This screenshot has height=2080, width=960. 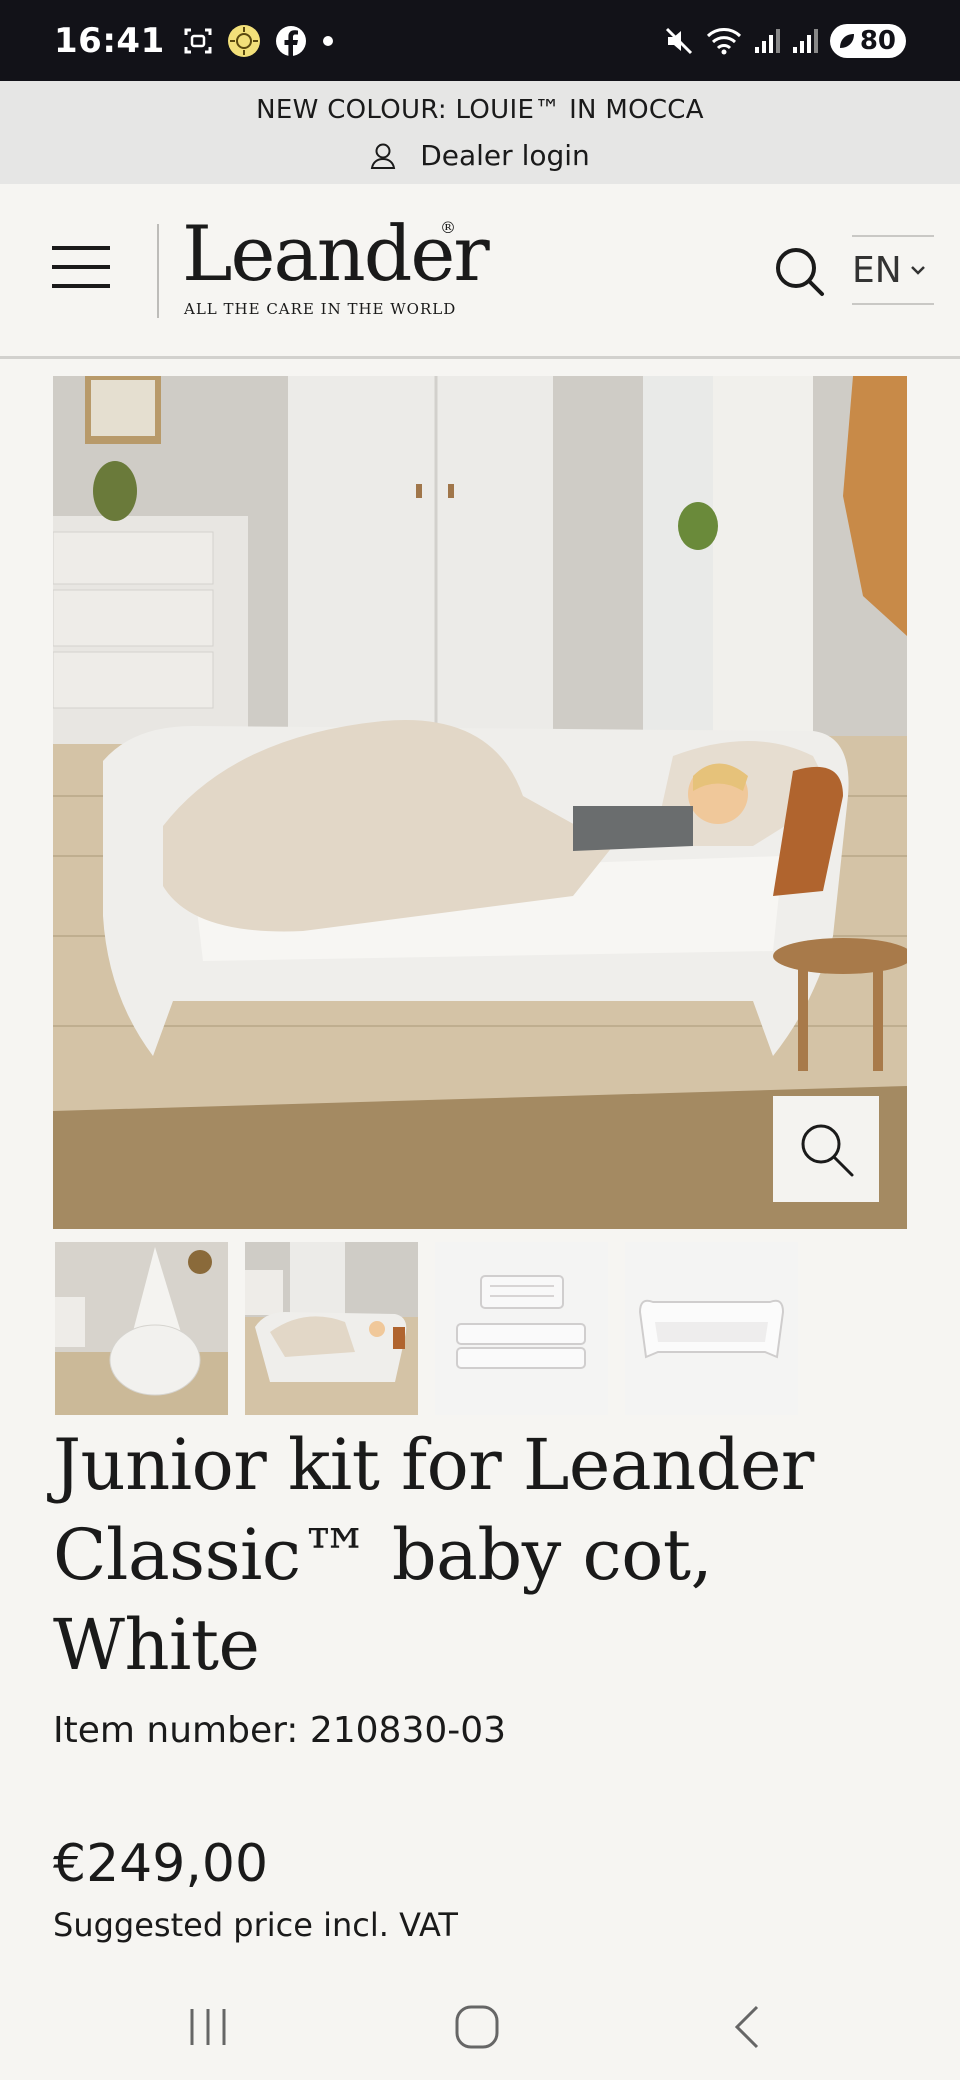 I want to click on logo-registered-mark: ®, so click(x=448, y=227).